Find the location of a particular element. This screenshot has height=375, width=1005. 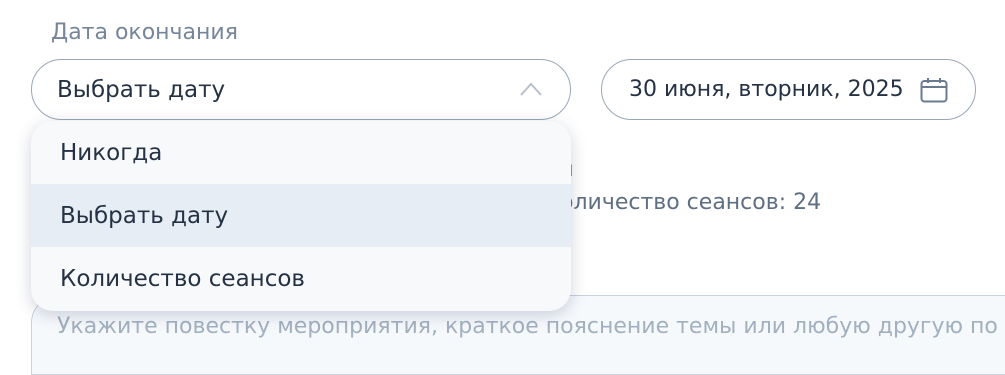

date-picker-button: 30 июня, вторник, 2025 is located at coordinates (788, 89).